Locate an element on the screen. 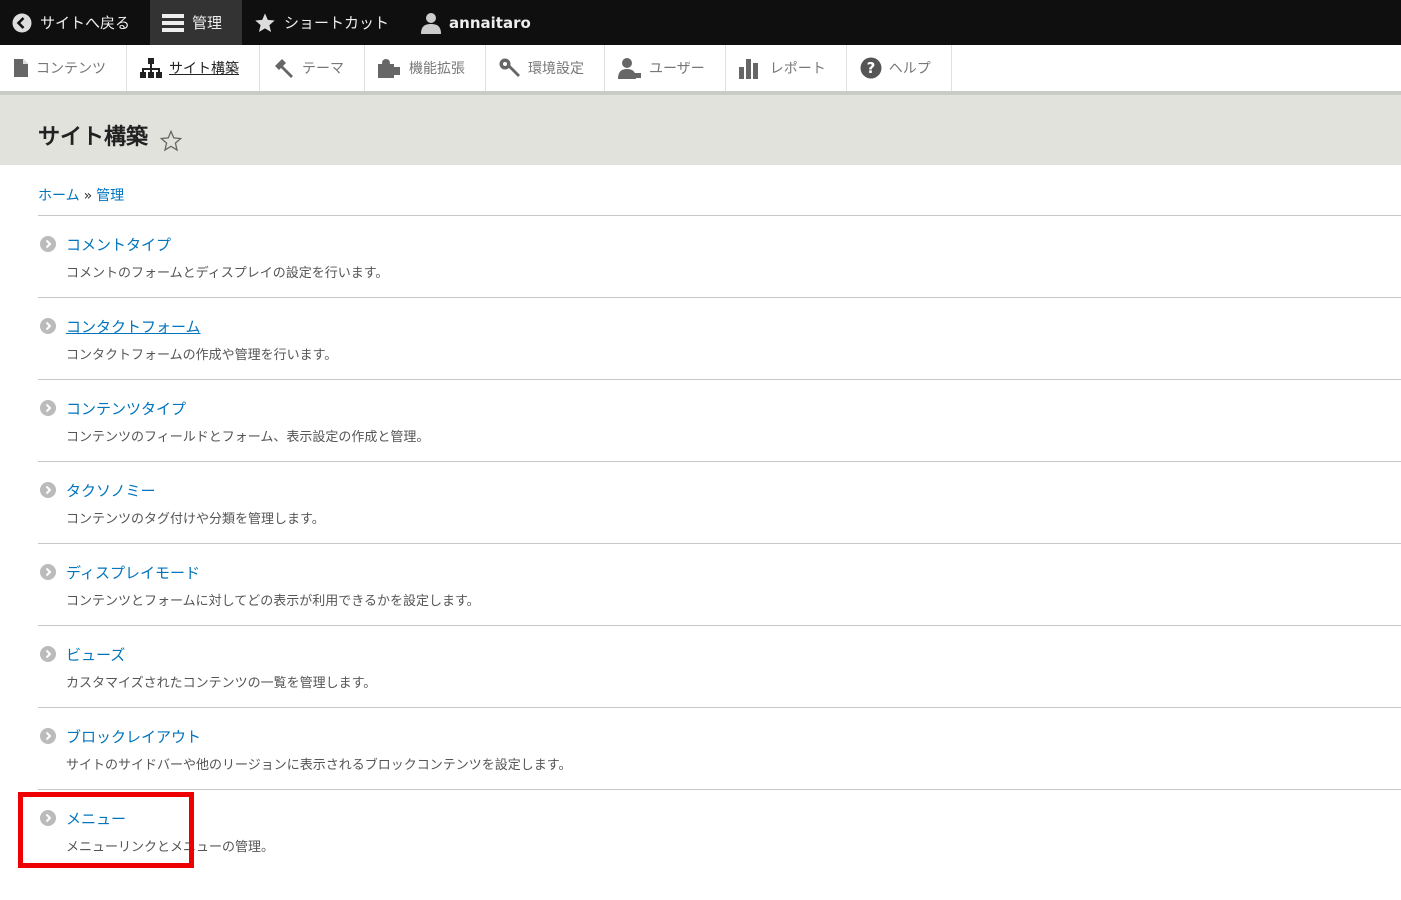 This screenshot has height=900, width=1401. puzzle-icon is located at coordinates (390, 68).